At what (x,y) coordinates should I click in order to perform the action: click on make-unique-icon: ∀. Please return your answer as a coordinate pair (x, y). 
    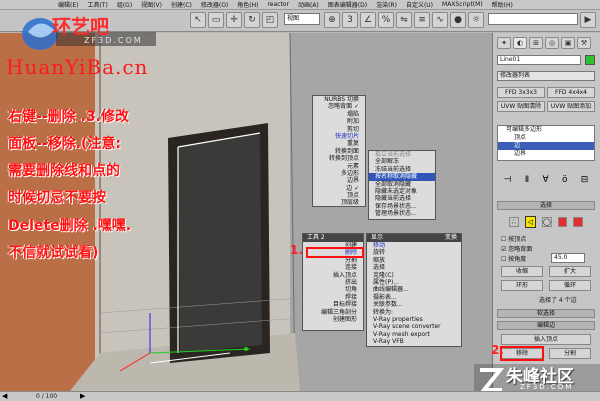
    Looking at the image, I should click on (546, 180).